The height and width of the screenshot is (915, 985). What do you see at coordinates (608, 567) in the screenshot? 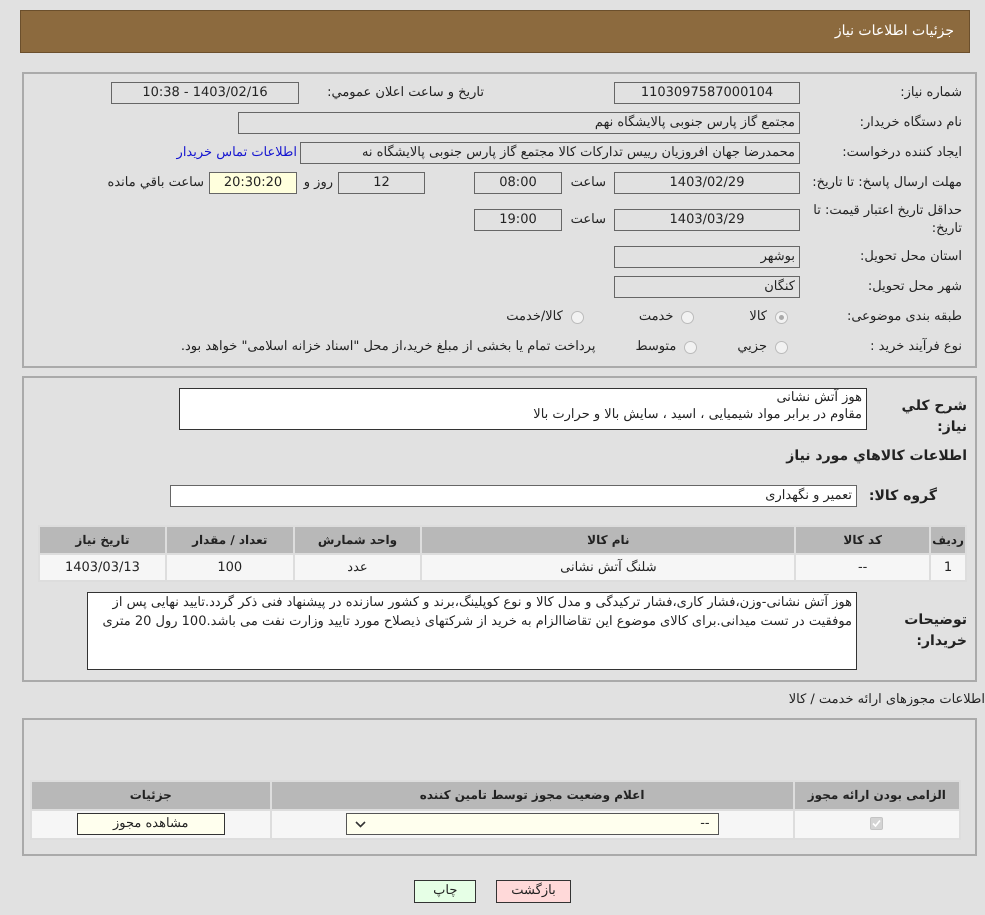
I see `table-cell: شلنگ آتش نشانی` at bounding box center [608, 567].